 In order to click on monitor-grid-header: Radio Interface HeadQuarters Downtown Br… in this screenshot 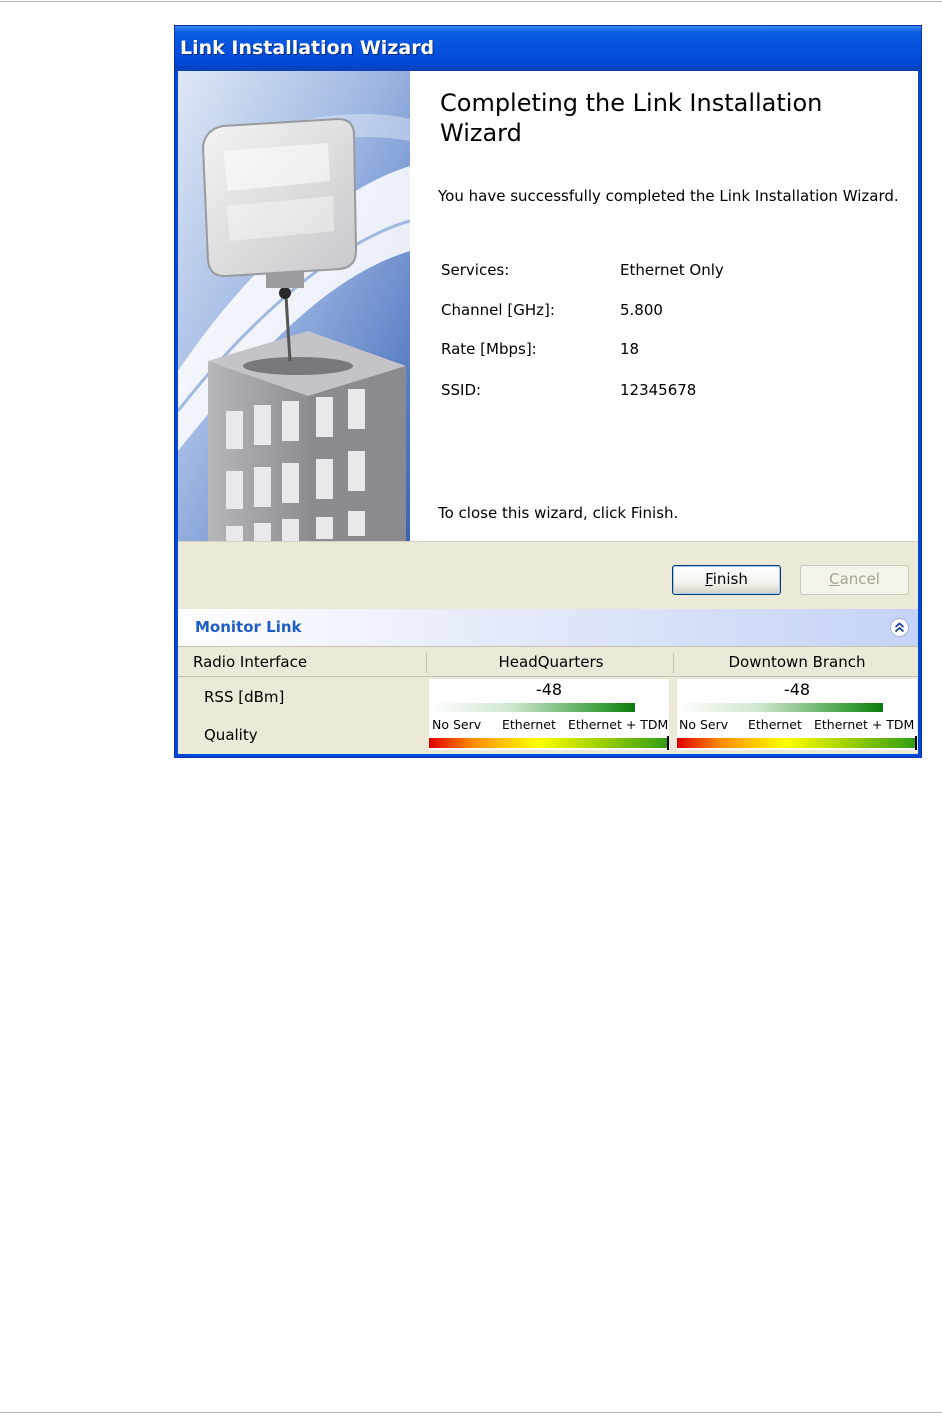, I will do `click(548, 661)`.